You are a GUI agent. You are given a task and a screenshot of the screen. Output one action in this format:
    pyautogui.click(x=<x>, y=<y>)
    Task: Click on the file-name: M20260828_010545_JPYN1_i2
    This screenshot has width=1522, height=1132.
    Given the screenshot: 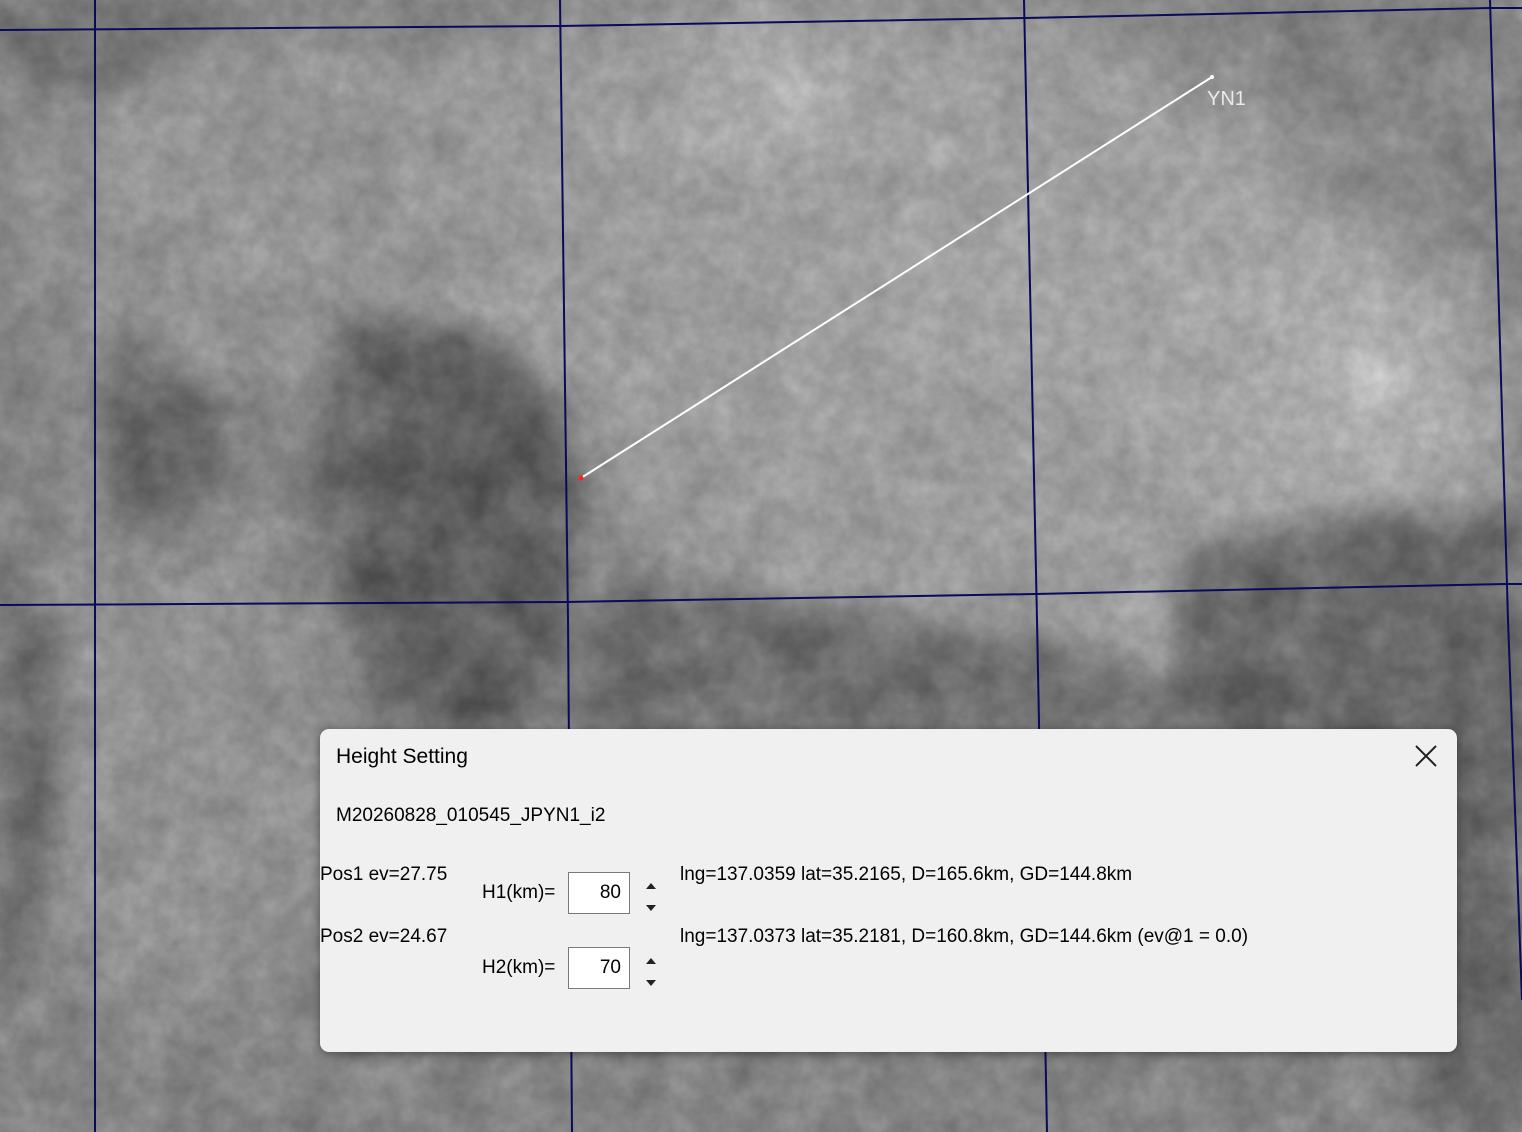 What is the action you would take?
    pyautogui.click(x=471, y=815)
    